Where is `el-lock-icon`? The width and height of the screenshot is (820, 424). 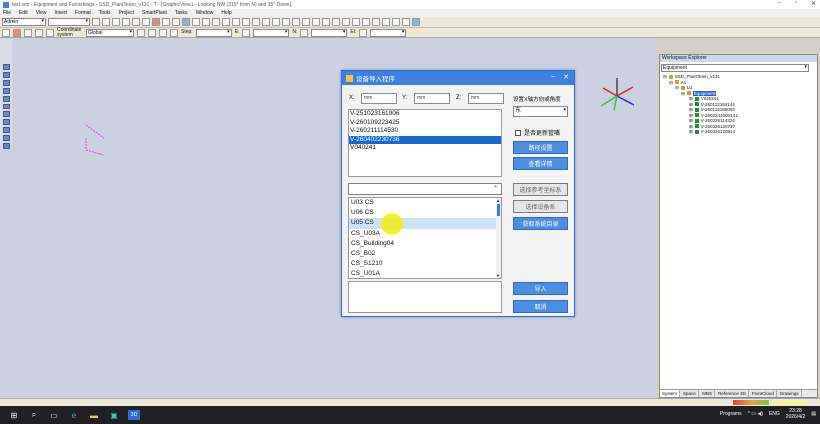
el-lock-icon is located at coordinates (363, 32).